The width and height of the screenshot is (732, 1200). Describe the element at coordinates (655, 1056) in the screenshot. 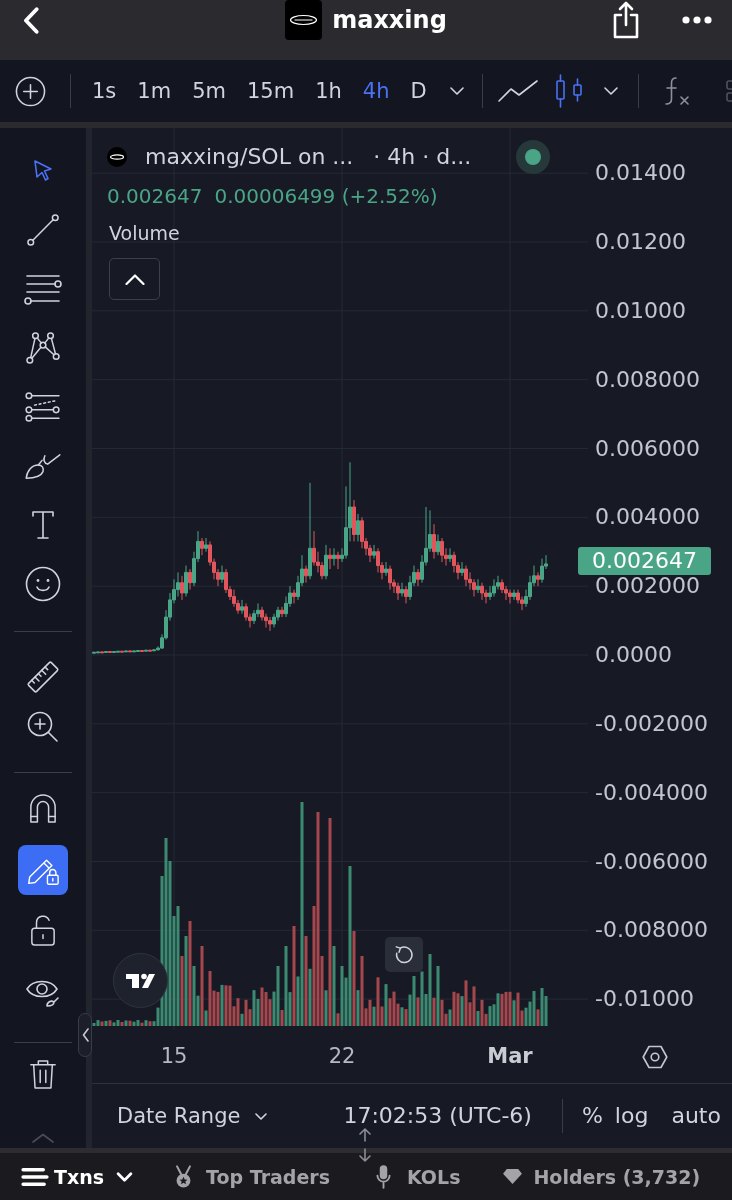

I see `settings-icon` at that location.